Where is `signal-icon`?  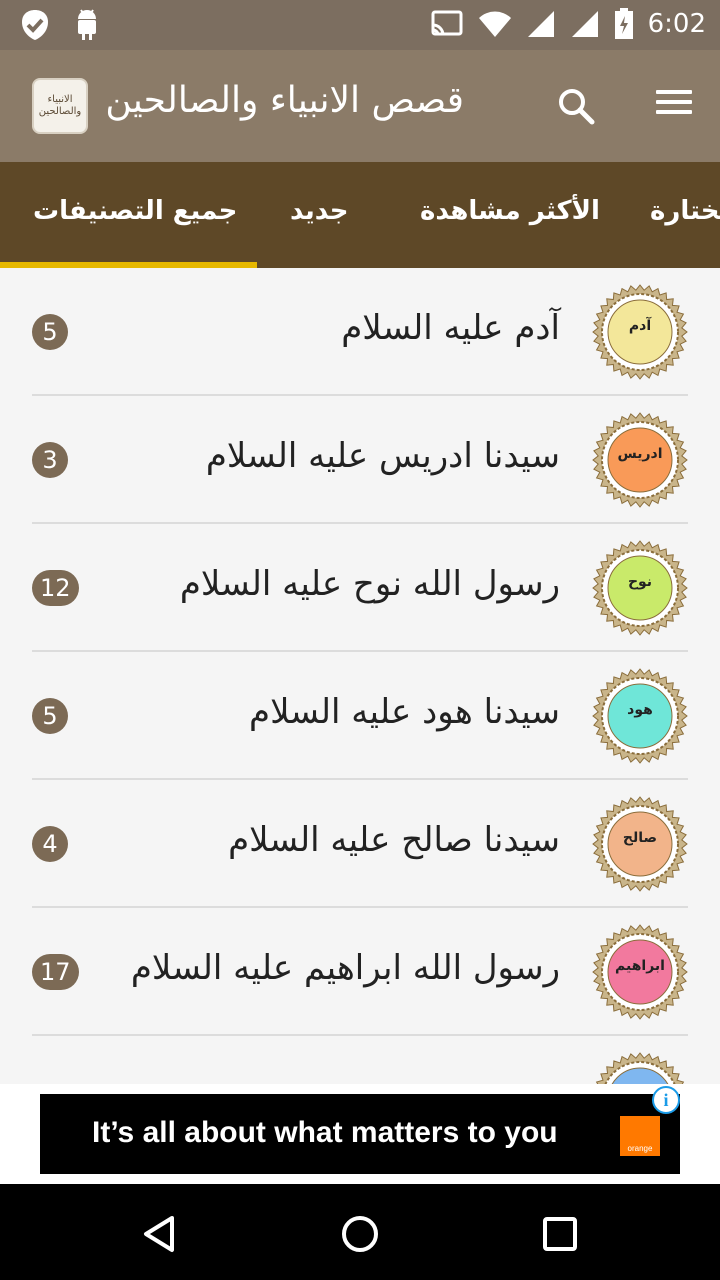 signal-icon is located at coordinates (540, 24).